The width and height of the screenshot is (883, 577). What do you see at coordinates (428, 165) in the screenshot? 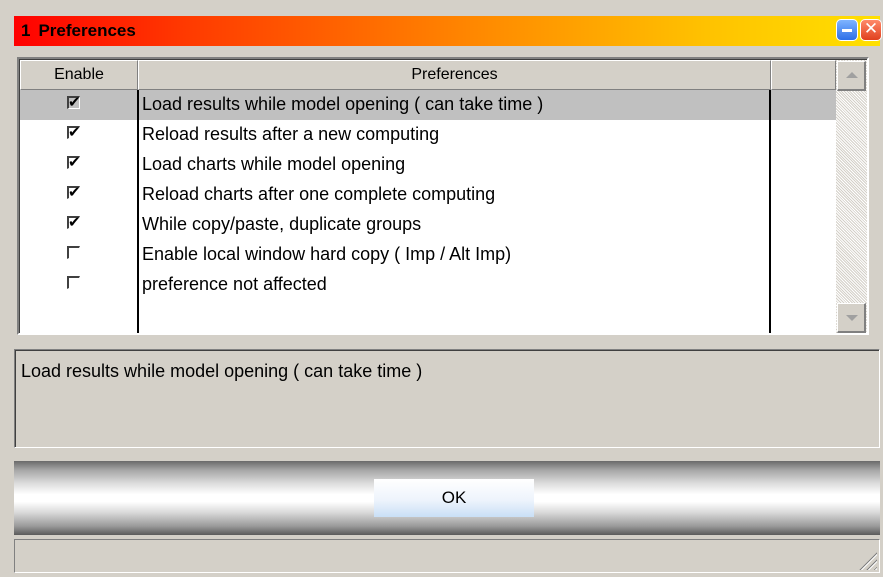
I see `table-row: ✔ Load charts while model opening` at bounding box center [428, 165].